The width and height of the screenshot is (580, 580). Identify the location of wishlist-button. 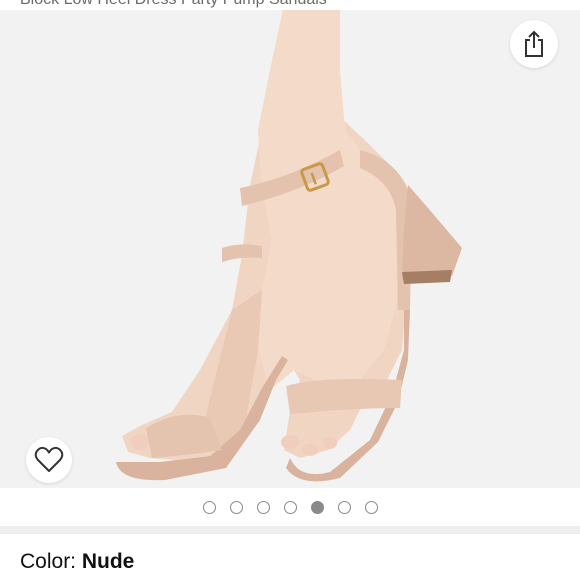
(49, 460).